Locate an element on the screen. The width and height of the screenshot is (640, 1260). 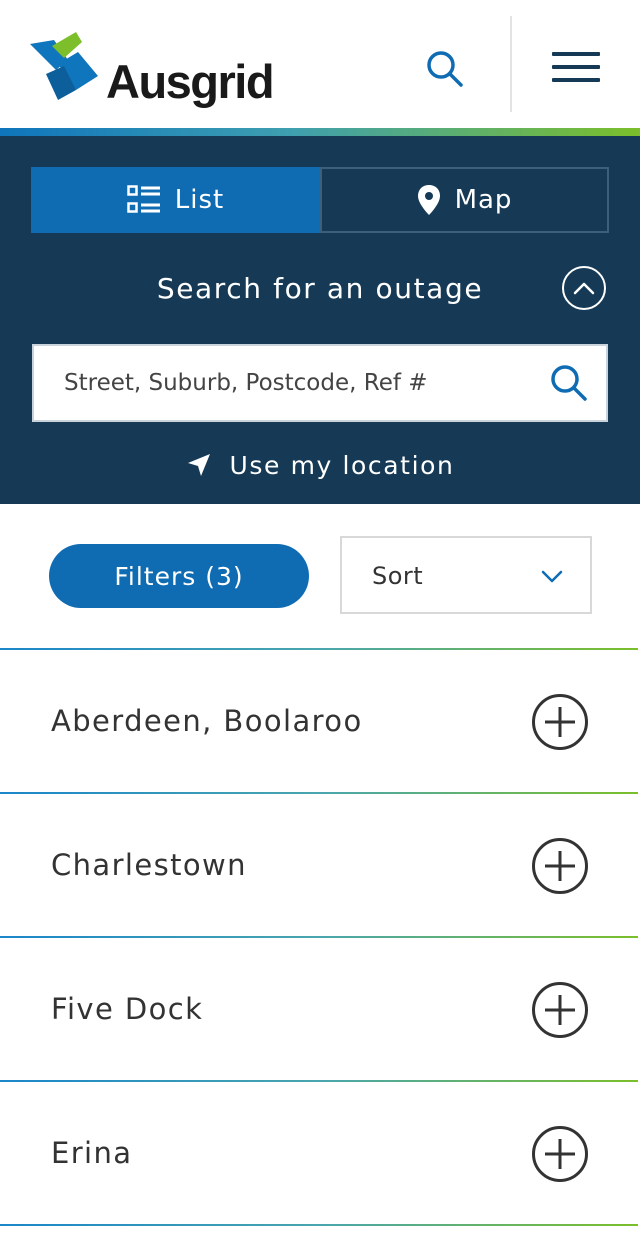
list-item: Erina is located at coordinates (320, 1153).